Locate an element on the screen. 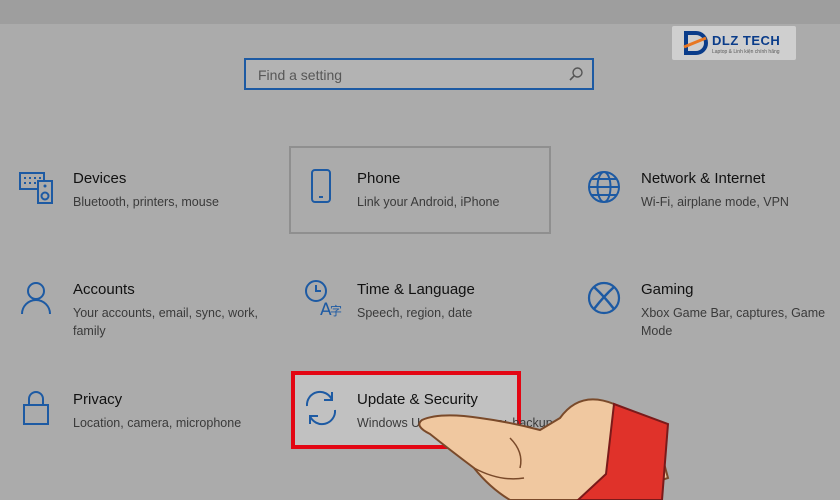 This screenshot has width=840, height=500. time-language-icon: A 字 is located at coordinates (323, 299).